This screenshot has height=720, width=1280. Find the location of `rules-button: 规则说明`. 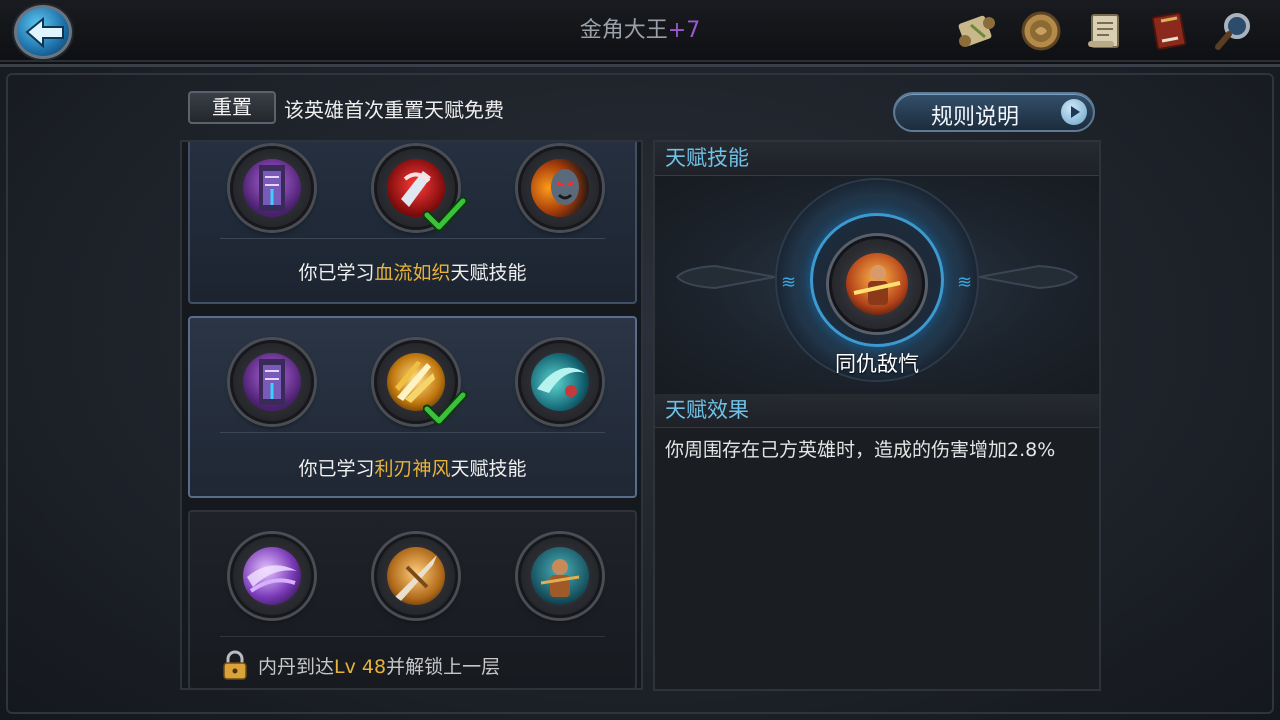

rules-button: 规则说明 is located at coordinates (994, 112).